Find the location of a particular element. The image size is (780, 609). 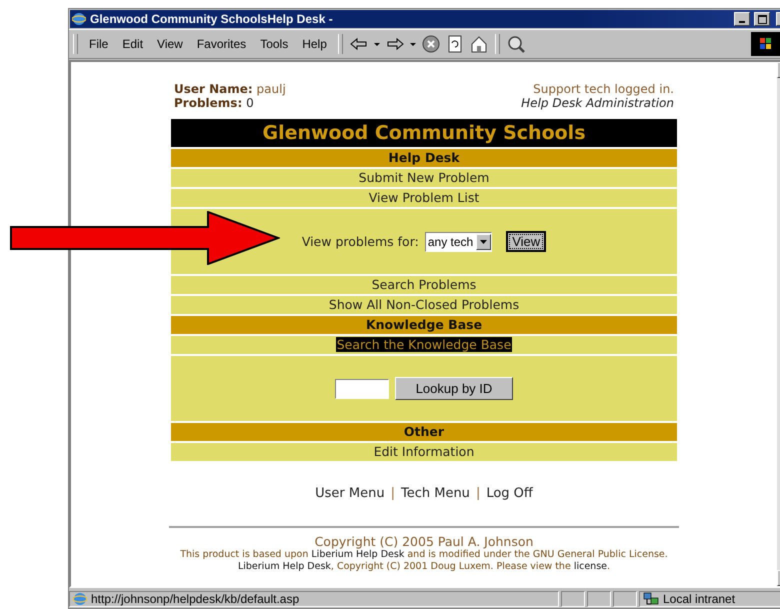

view-button: View is located at coordinates (526, 241).